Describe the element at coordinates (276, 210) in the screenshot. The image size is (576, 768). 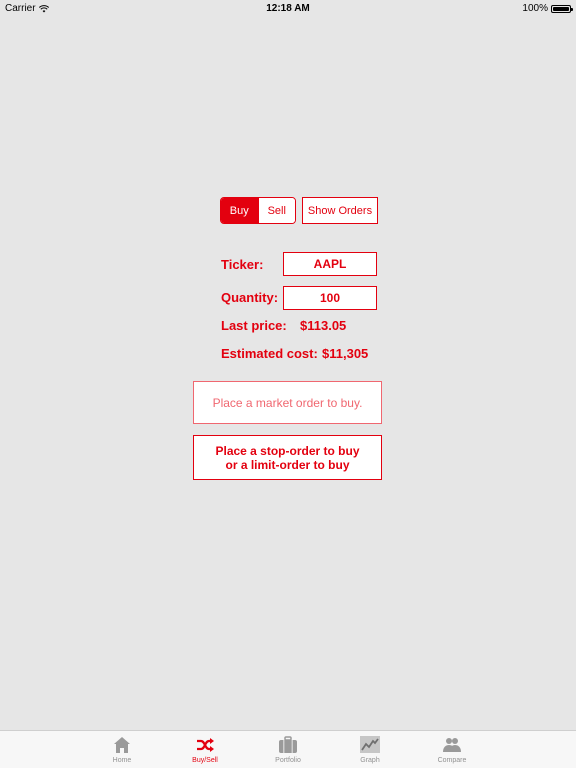
I see `segment-sell: Sell` at that location.